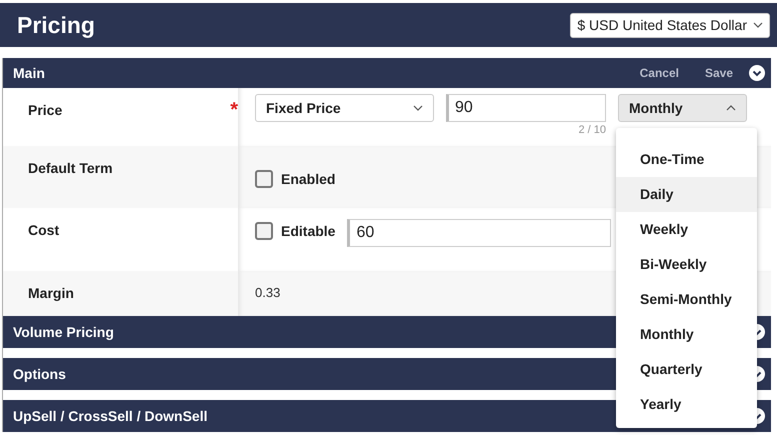 This screenshot has width=777, height=435. I want to click on menu-item: One-Time, so click(686, 159).